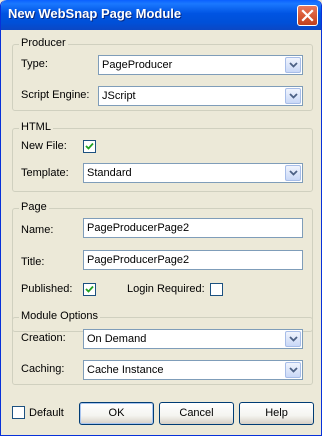 The height and width of the screenshot is (436, 322). I want to click on name-field, so click(193, 228).